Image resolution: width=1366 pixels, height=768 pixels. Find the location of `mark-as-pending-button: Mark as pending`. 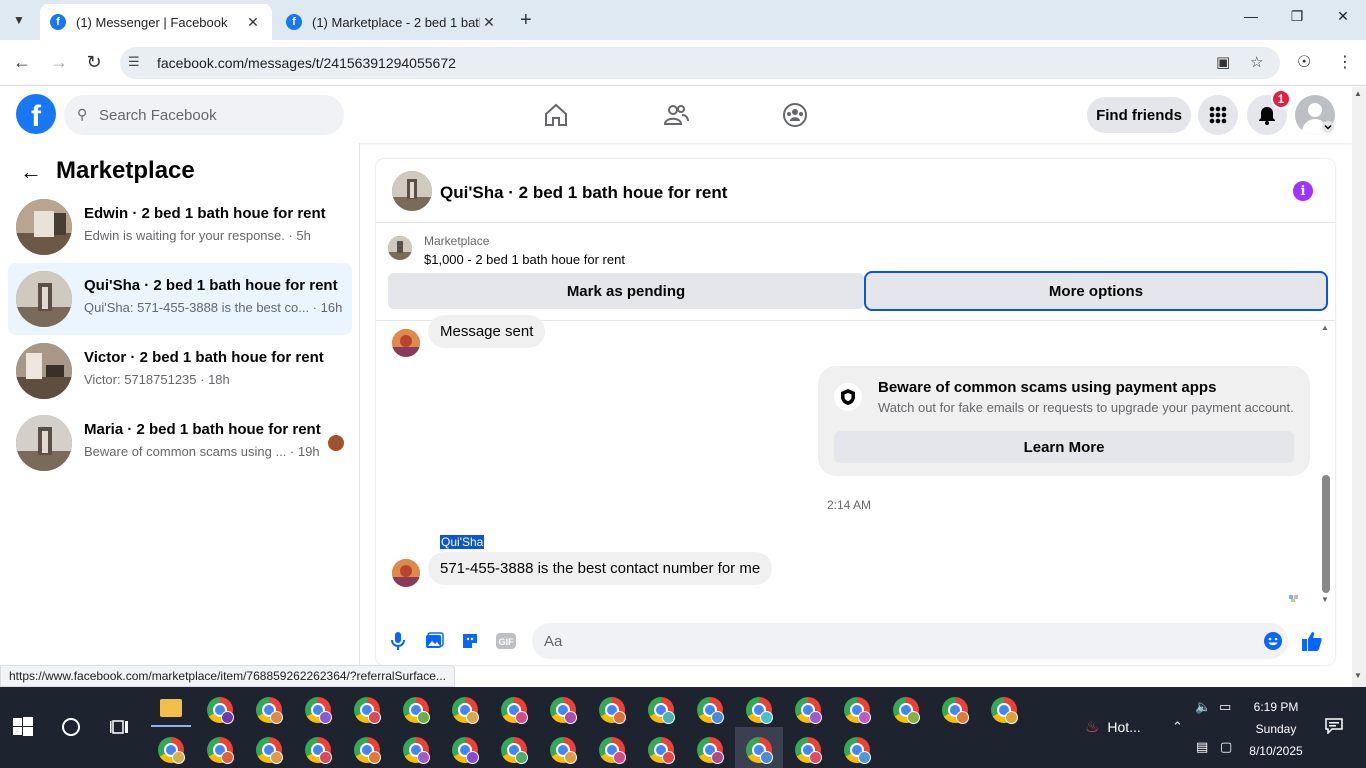

mark-as-pending-button: Mark as pending is located at coordinates (626, 291).